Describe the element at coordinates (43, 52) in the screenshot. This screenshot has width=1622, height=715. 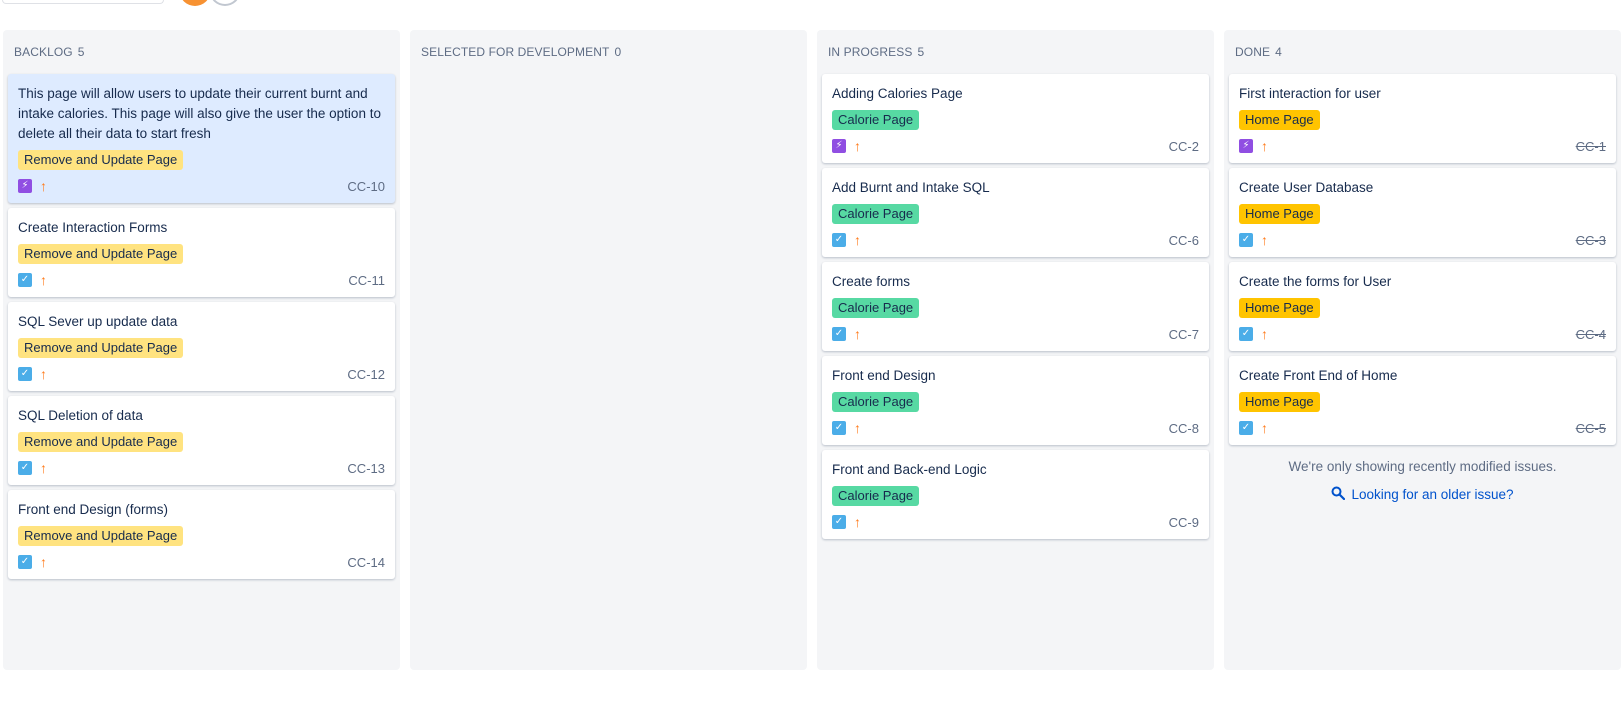
I see `column-title: BACKLOG` at that location.